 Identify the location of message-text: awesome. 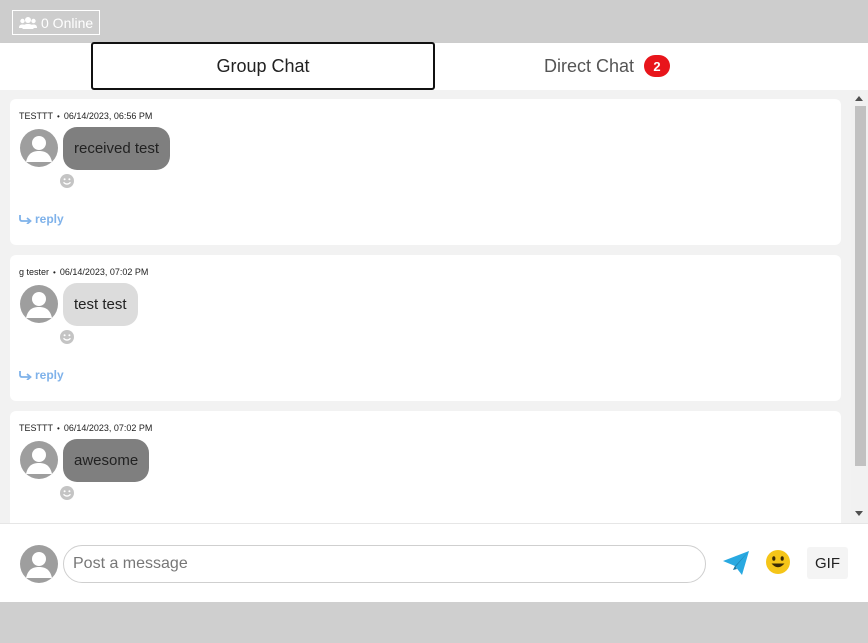
(106, 460).